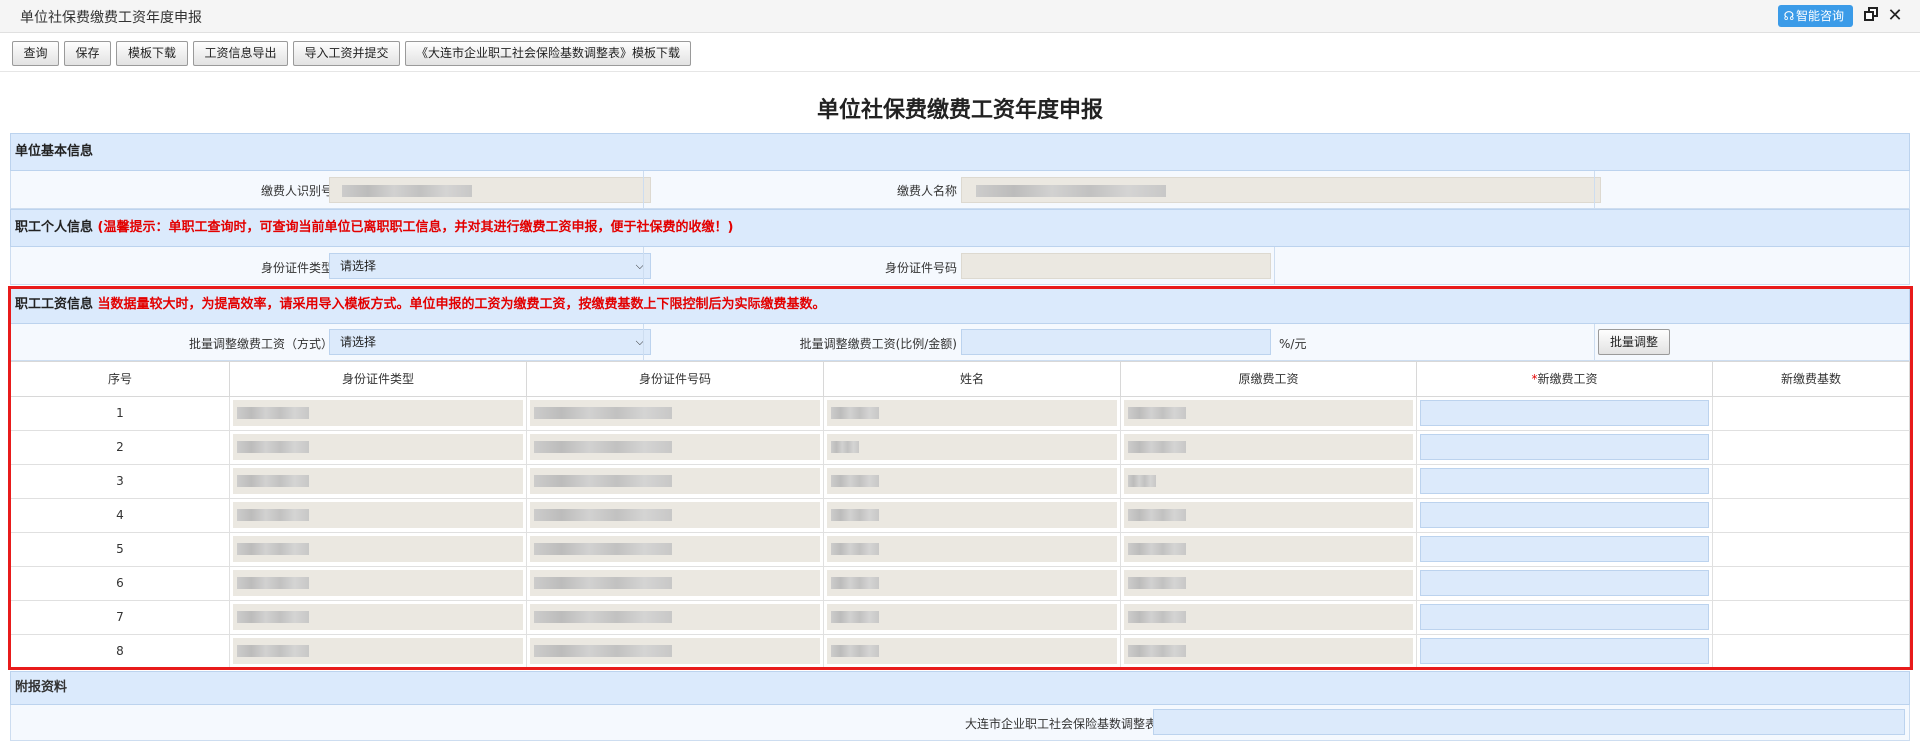 This screenshot has width=1920, height=752. Describe the element at coordinates (959, 110) in the screenshot. I see `page-title: 单位社保费缴费工资年度申报` at that location.